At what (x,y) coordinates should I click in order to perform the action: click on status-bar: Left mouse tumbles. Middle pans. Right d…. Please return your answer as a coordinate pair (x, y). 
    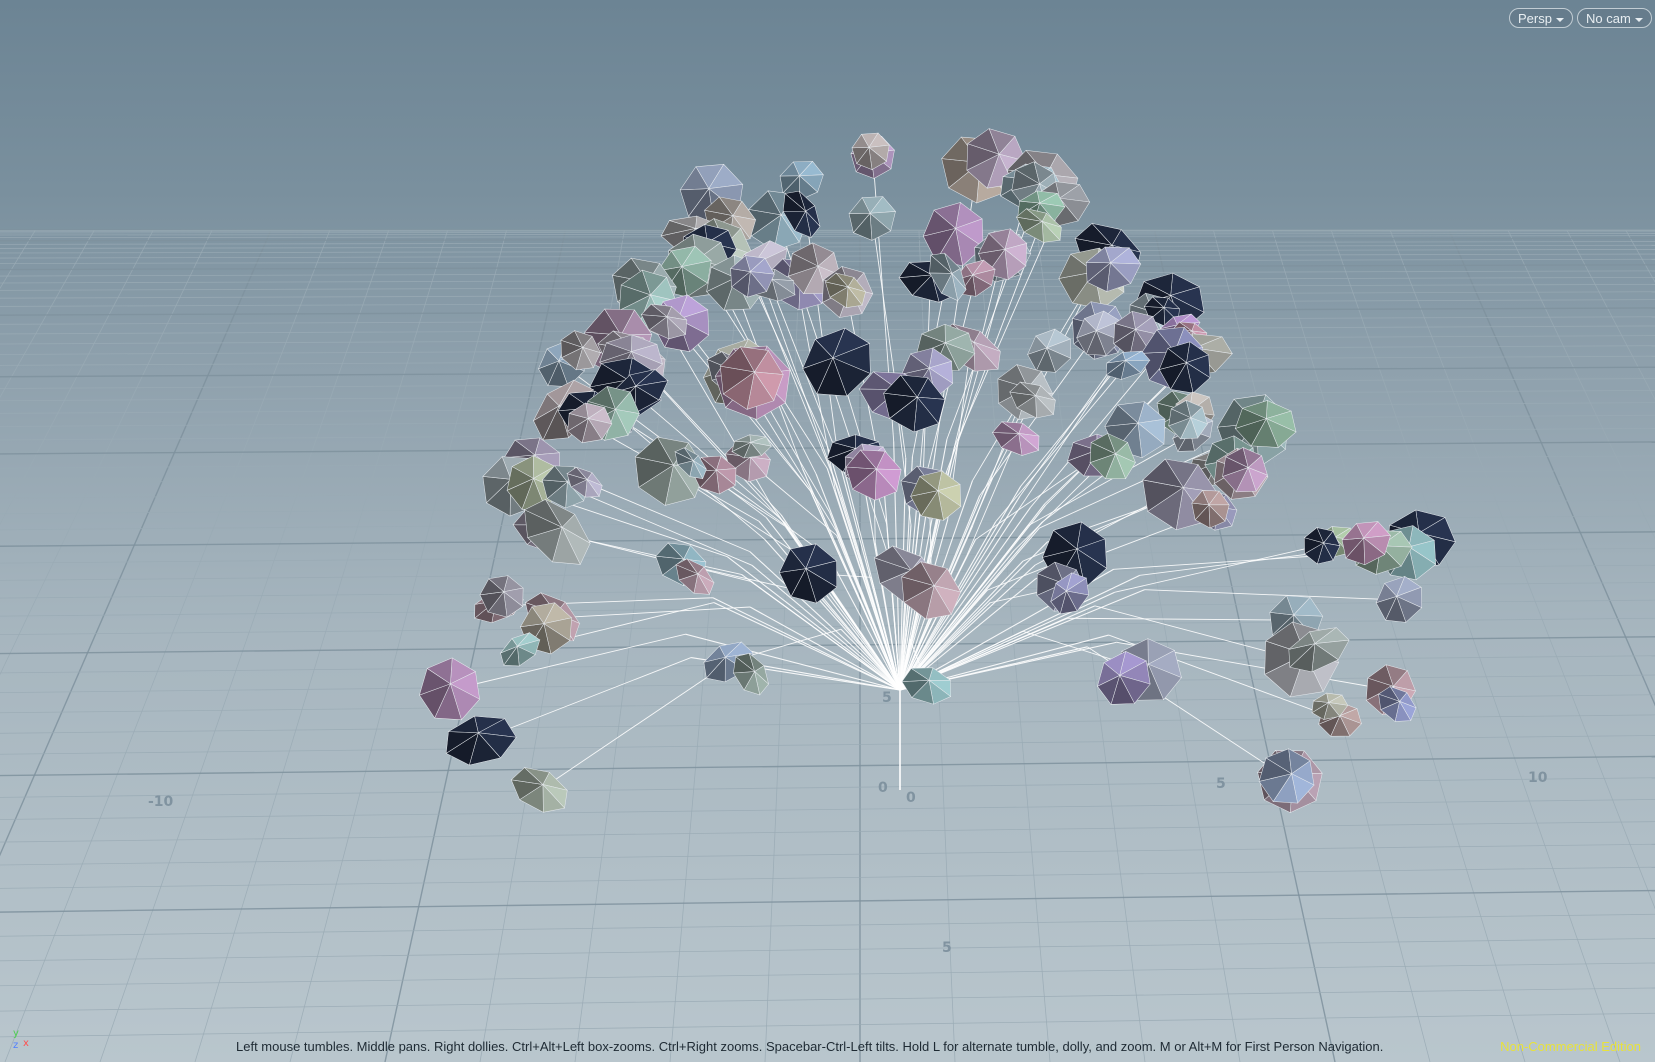
    Looking at the image, I should click on (827, 1047).